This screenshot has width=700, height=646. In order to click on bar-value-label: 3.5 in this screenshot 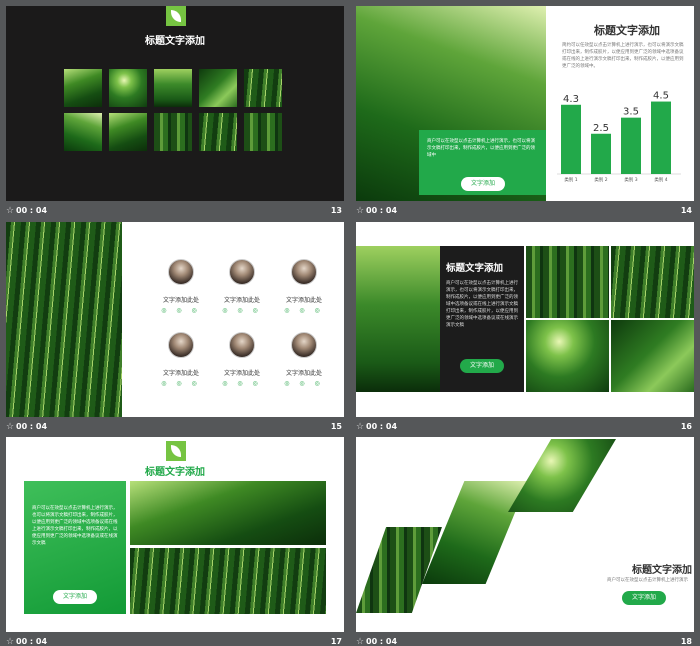, I will do `click(631, 112)`.